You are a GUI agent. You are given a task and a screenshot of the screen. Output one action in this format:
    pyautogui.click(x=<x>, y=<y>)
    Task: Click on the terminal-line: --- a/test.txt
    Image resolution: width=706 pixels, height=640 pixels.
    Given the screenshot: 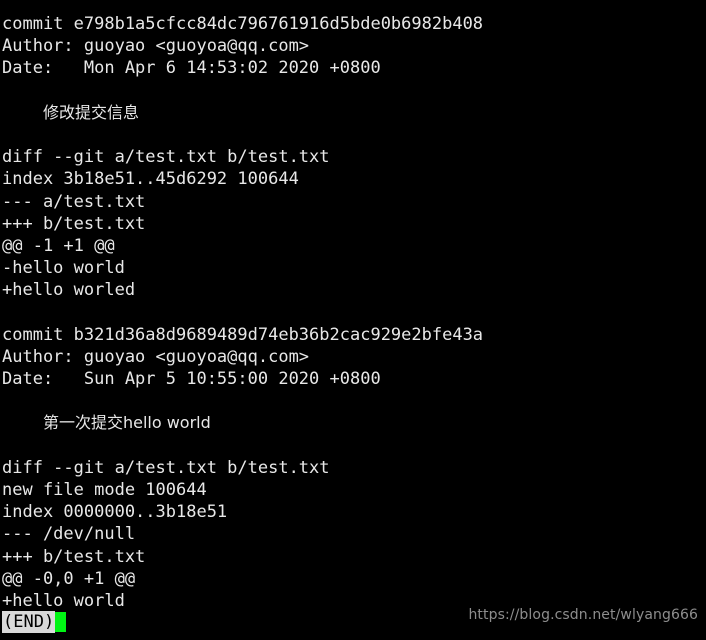 What is the action you would take?
    pyautogui.click(x=74, y=201)
    